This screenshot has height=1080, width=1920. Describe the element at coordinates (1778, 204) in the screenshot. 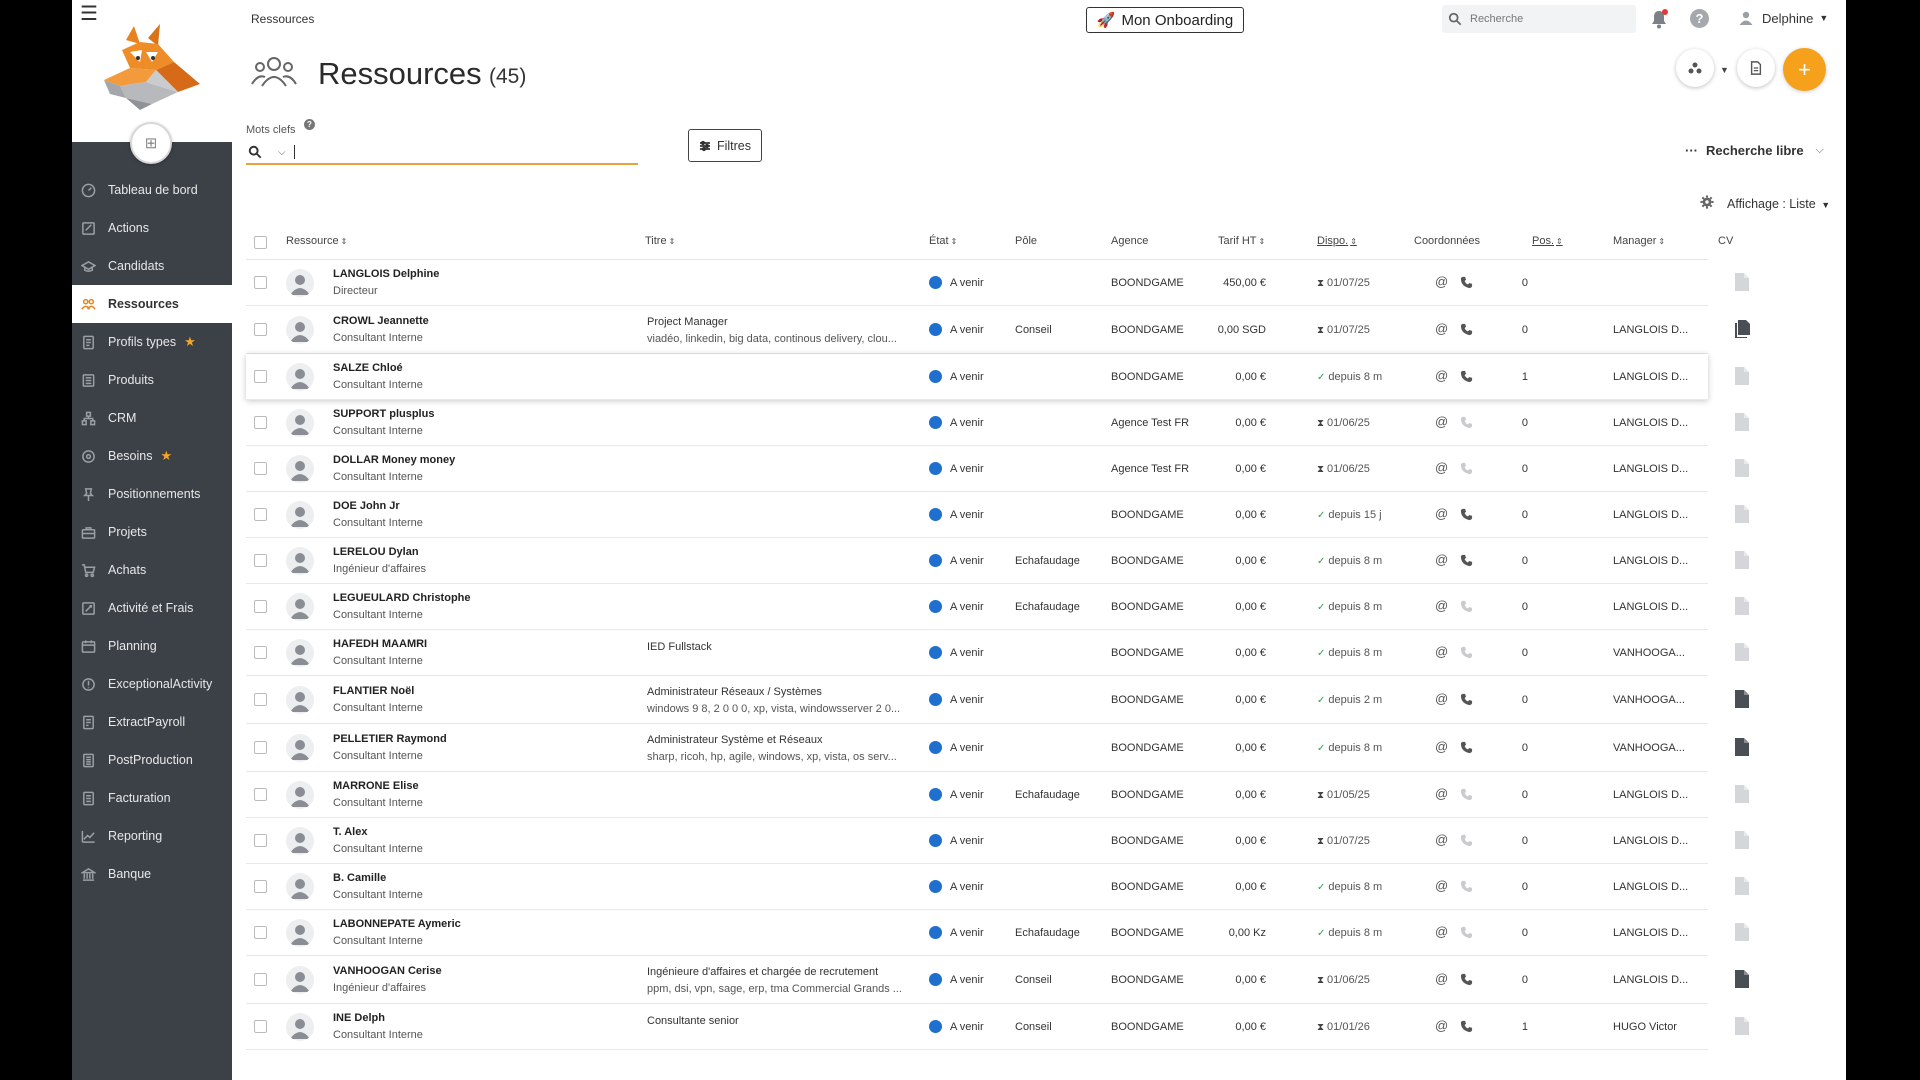

I see `display-mode-select: Affichage : Liste ▼` at that location.